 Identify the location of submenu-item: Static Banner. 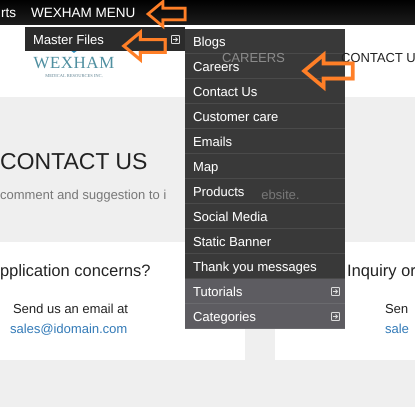
(265, 241).